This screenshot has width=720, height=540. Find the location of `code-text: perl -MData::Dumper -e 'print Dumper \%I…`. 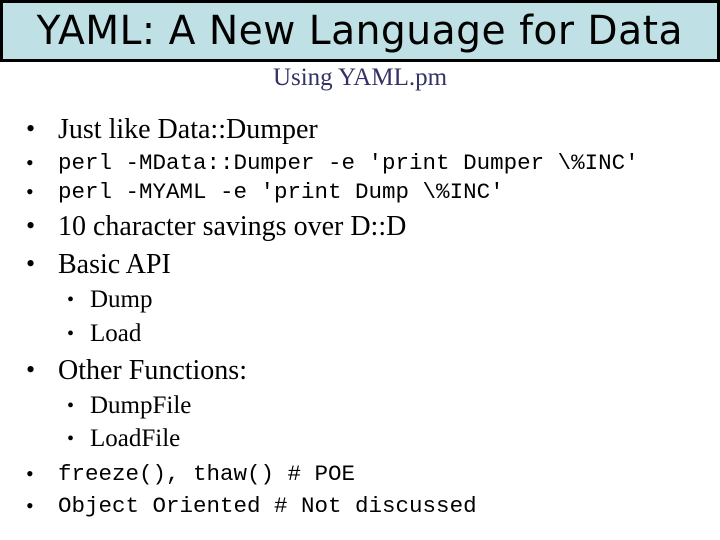

code-text: perl -MData::Dumper -e 'print Dumper \%I… is located at coordinates (348, 163).